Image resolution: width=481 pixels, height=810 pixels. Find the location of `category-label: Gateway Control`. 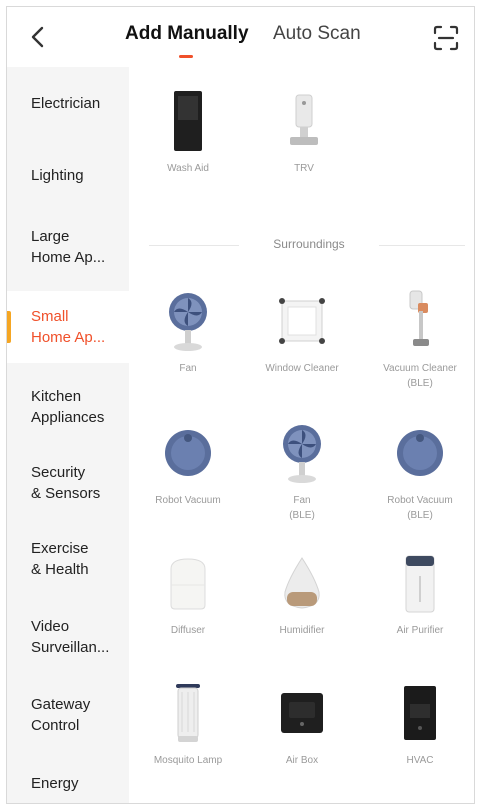

category-label: Gateway Control is located at coordinates (61, 715).